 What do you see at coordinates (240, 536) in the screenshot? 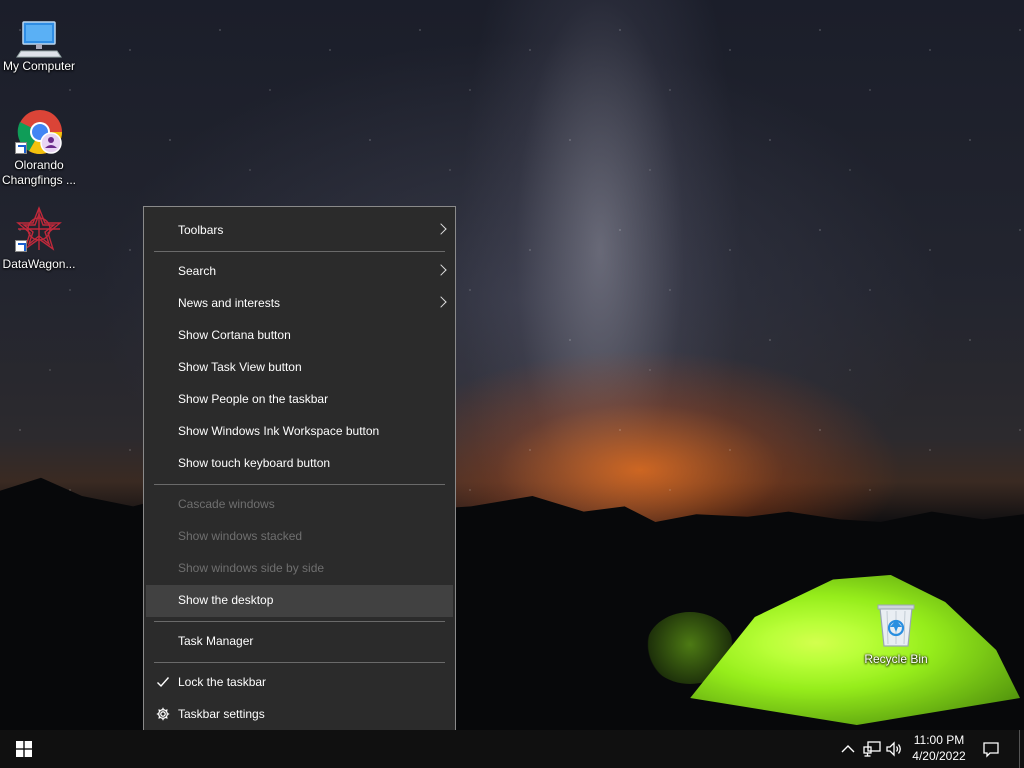
I see `menu-item-label: Show windows stacked` at bounding box center [240, 536].